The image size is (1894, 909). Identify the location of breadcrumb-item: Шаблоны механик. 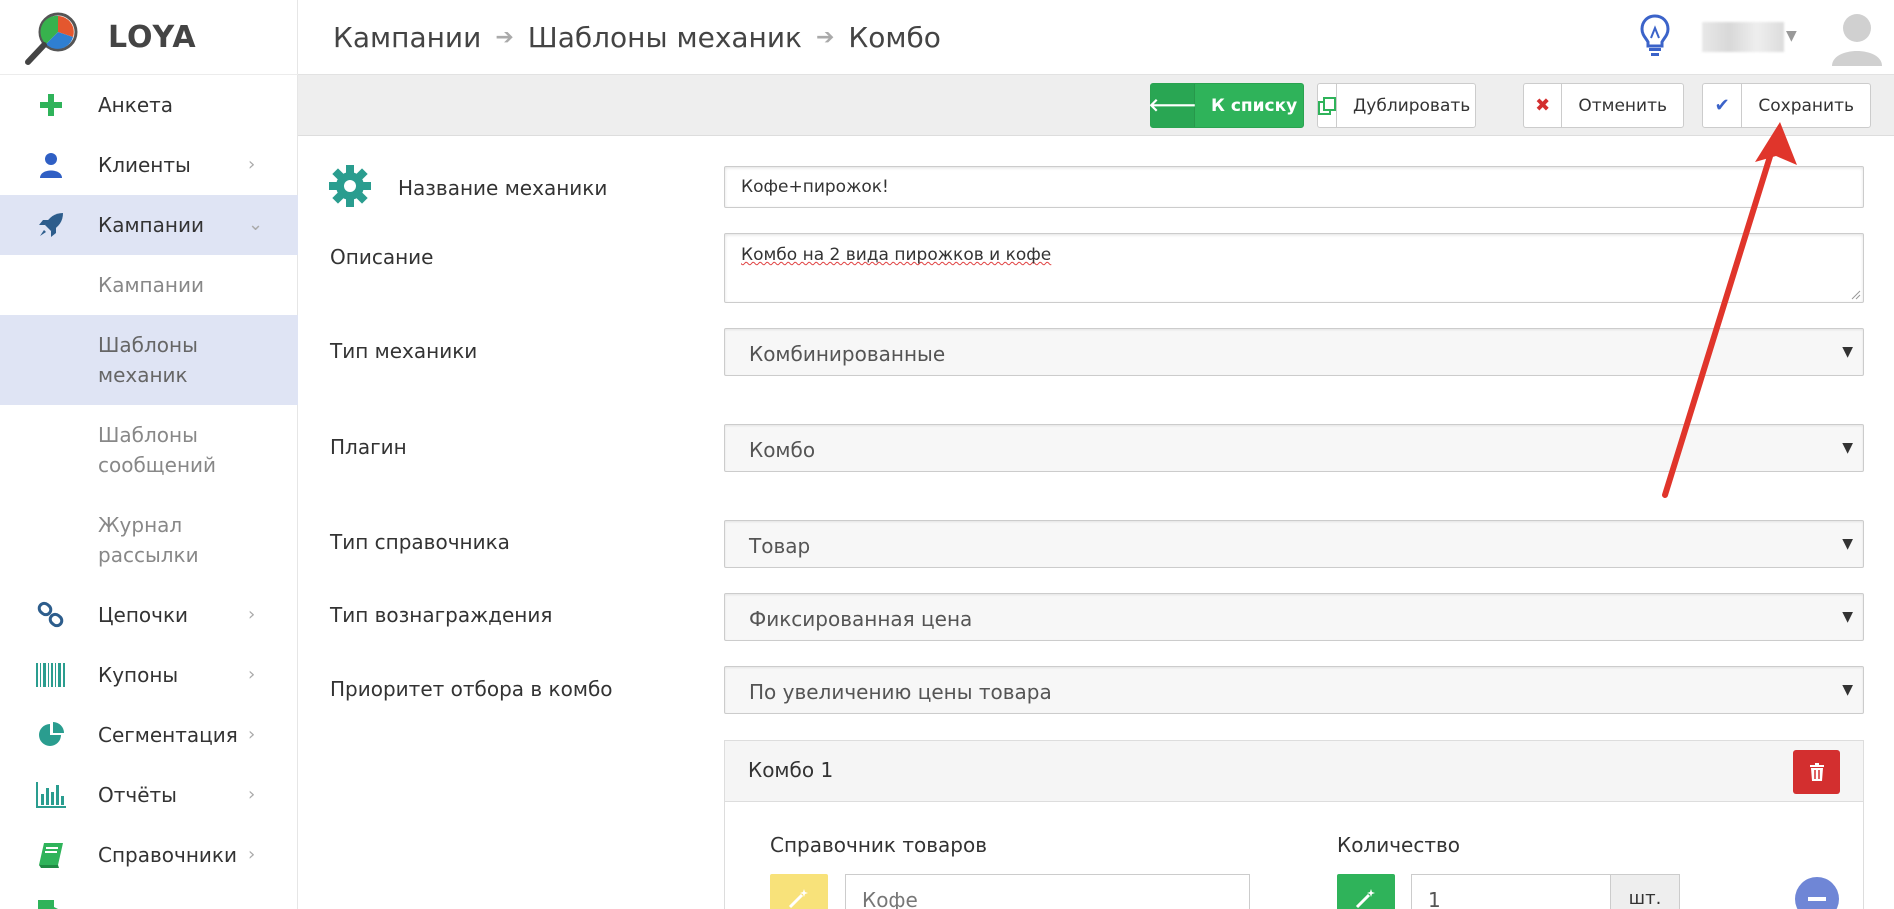
(665, 37).